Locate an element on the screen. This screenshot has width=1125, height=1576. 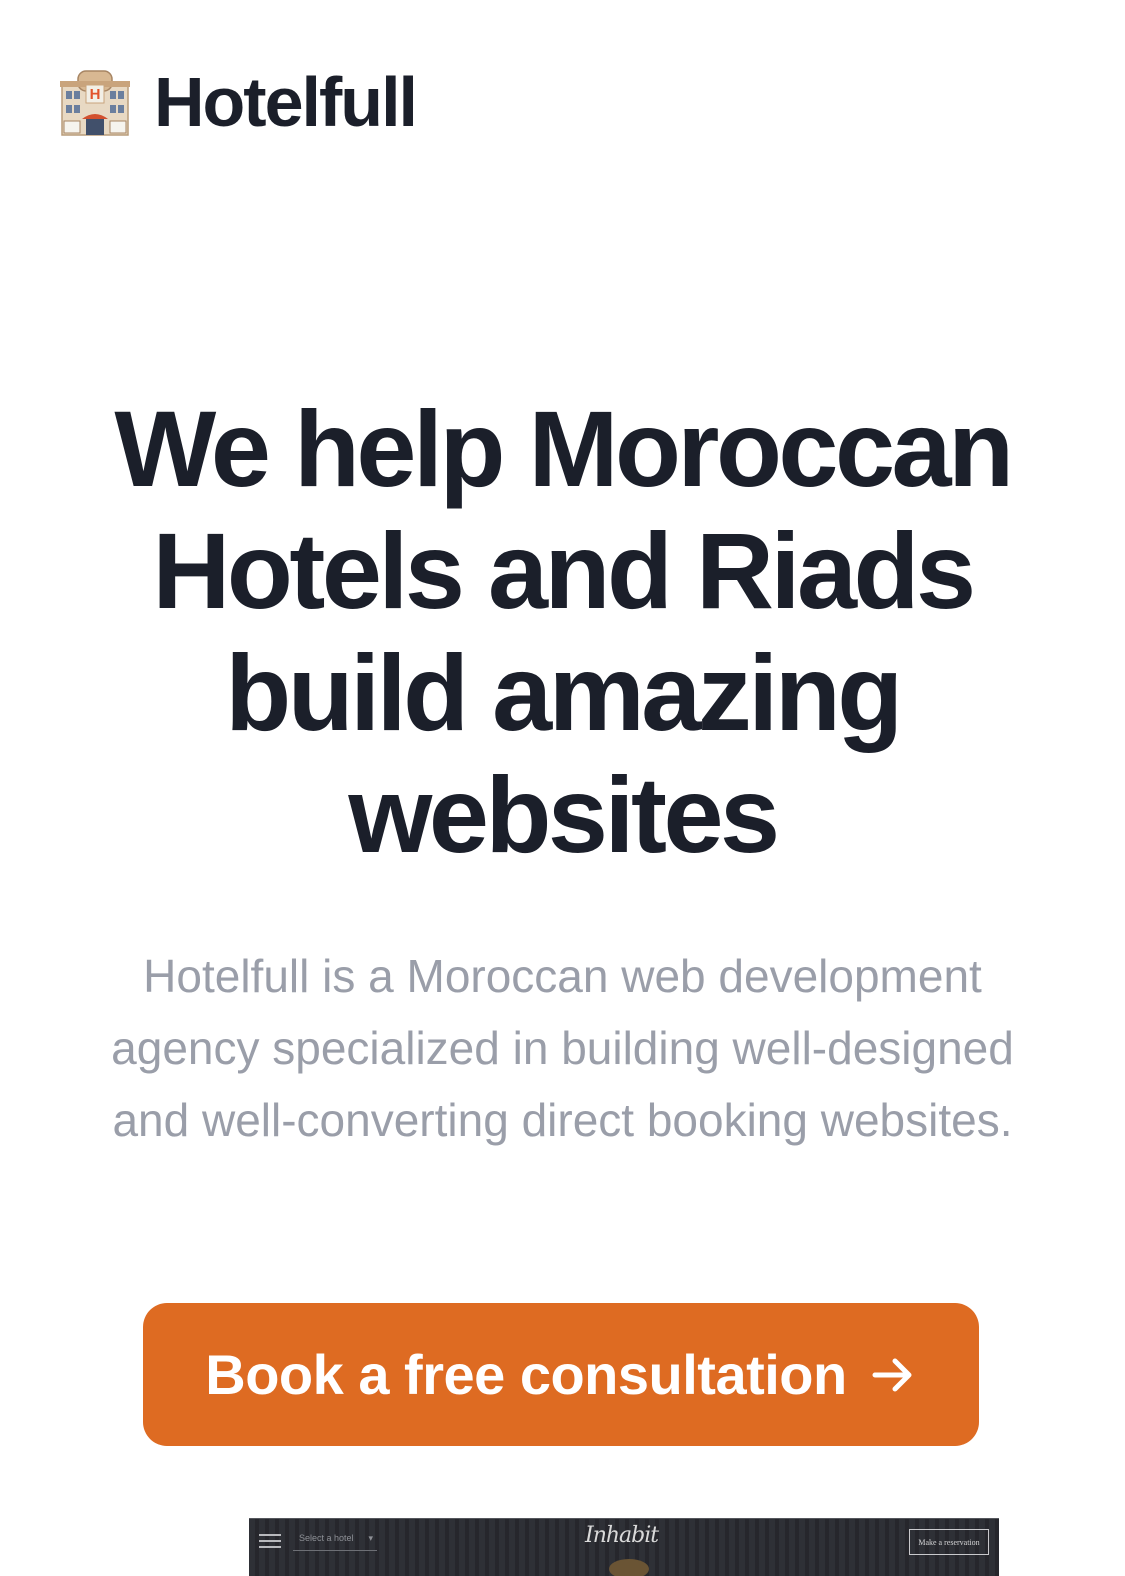
preview-hotel-select: Select a hotel ▾ is located at coordinates (335, 1538).